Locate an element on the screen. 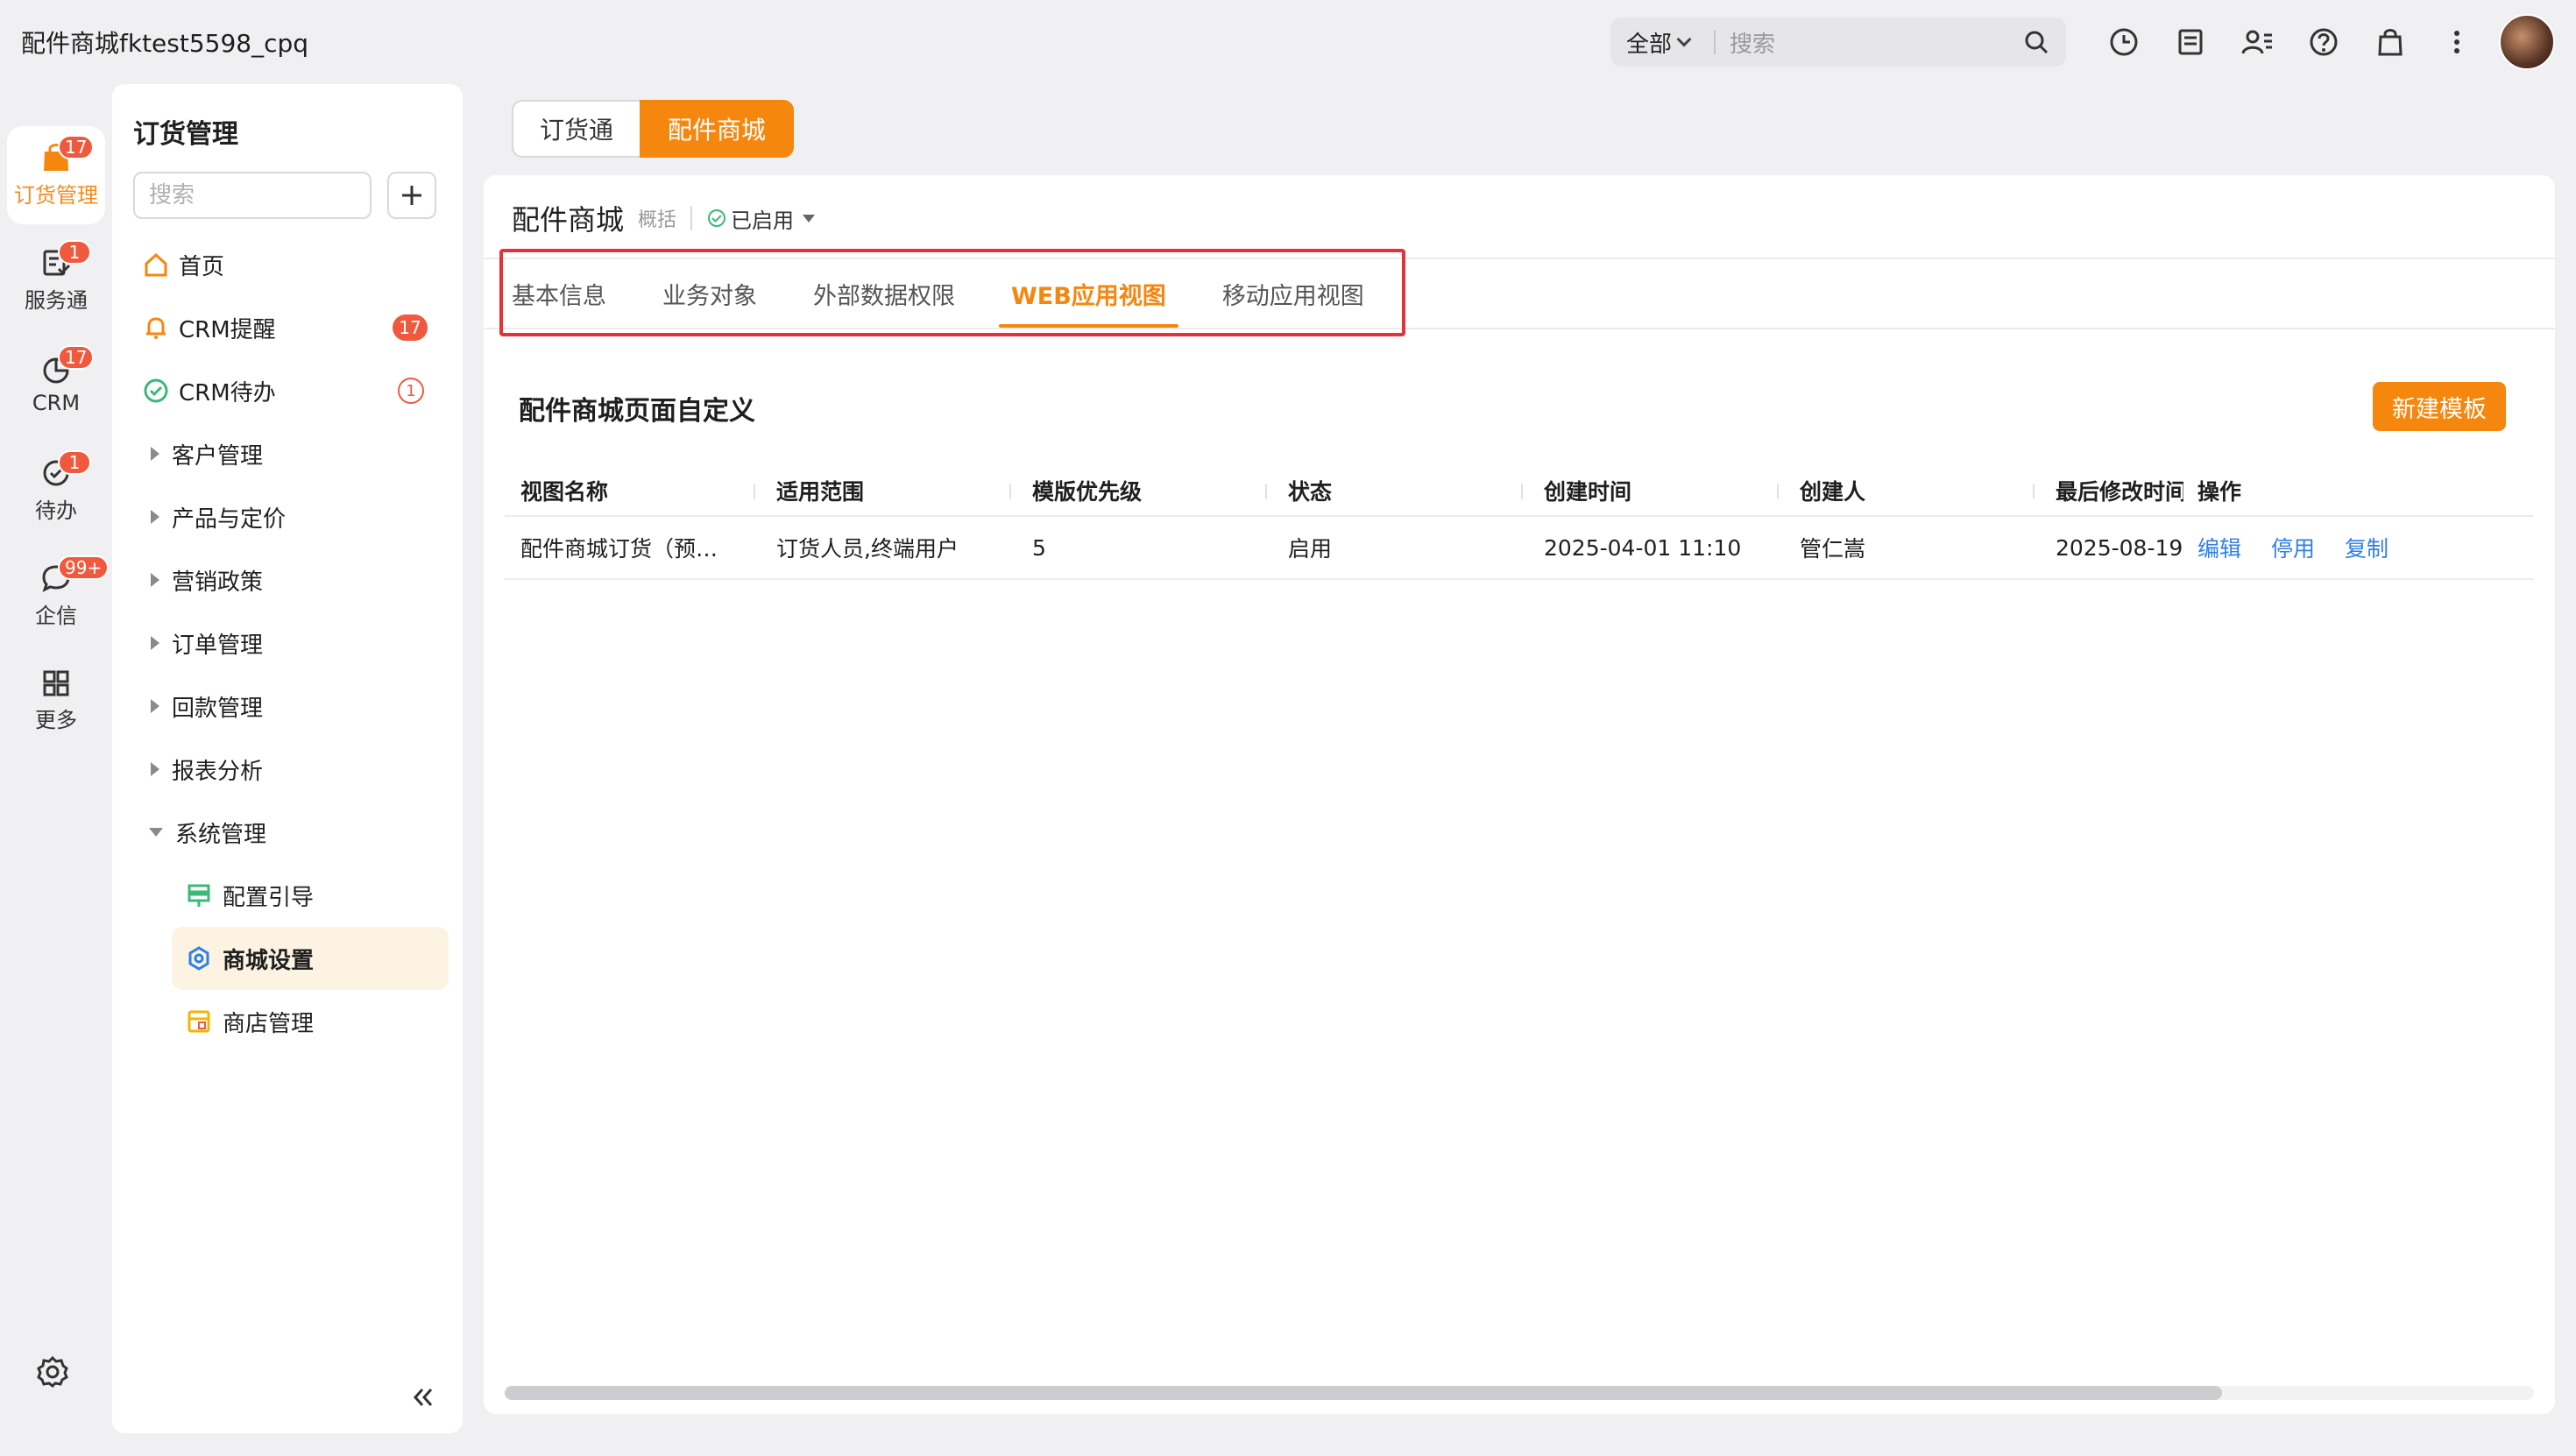 This screenshot has height=1456, width=2576. search-icon is located at coordinates (2036, 42).